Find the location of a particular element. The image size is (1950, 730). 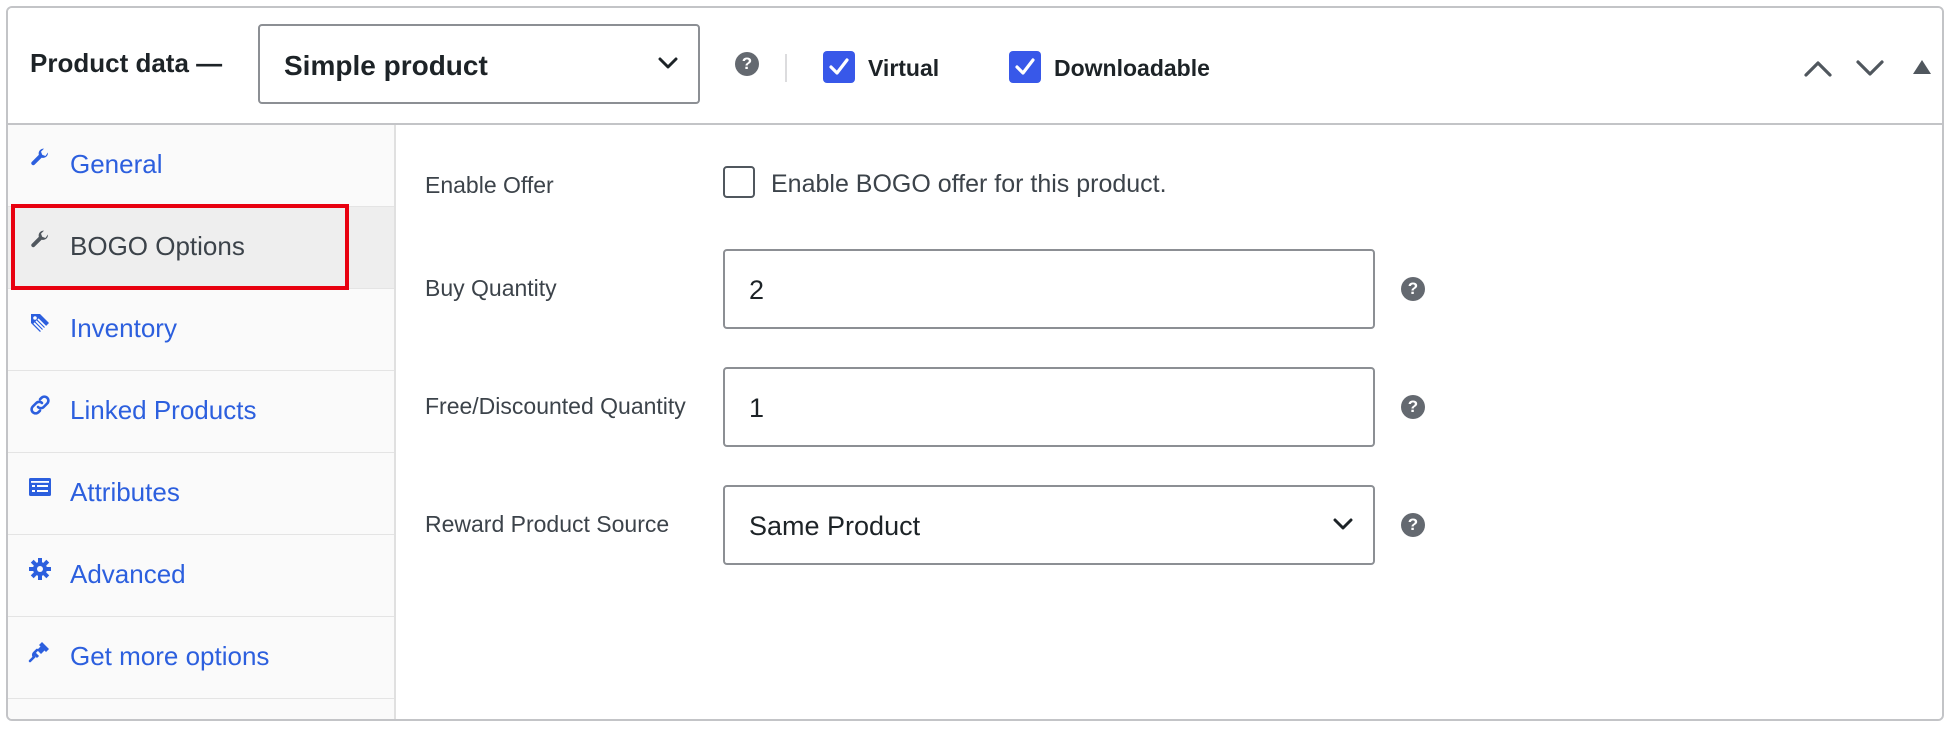

tab-label: Inventory is located at coordinates (123, 328).